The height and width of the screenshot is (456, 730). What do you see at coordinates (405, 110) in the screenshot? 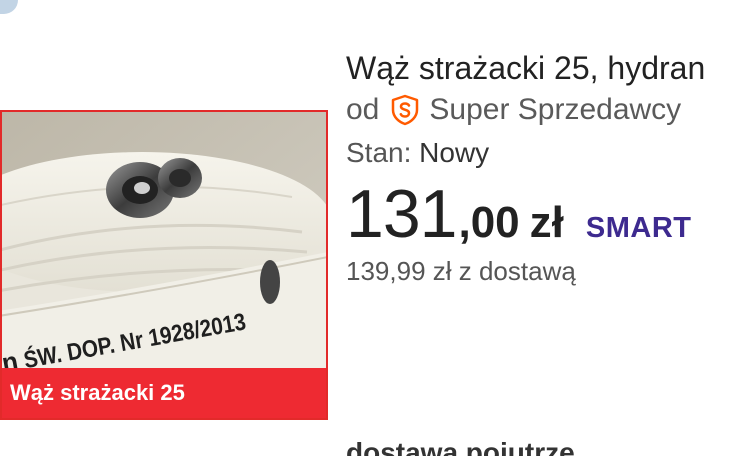
I see `super-seller-icon` at bounding box center [405, 110].